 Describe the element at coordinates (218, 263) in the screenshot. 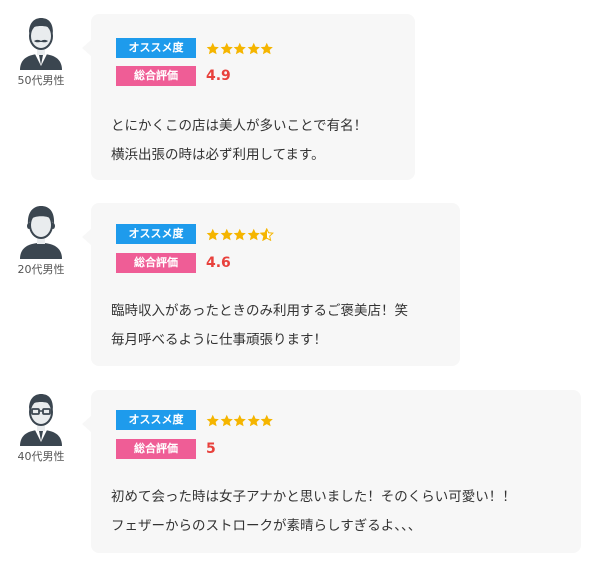

I see `overall-score: 4.6` at that location.